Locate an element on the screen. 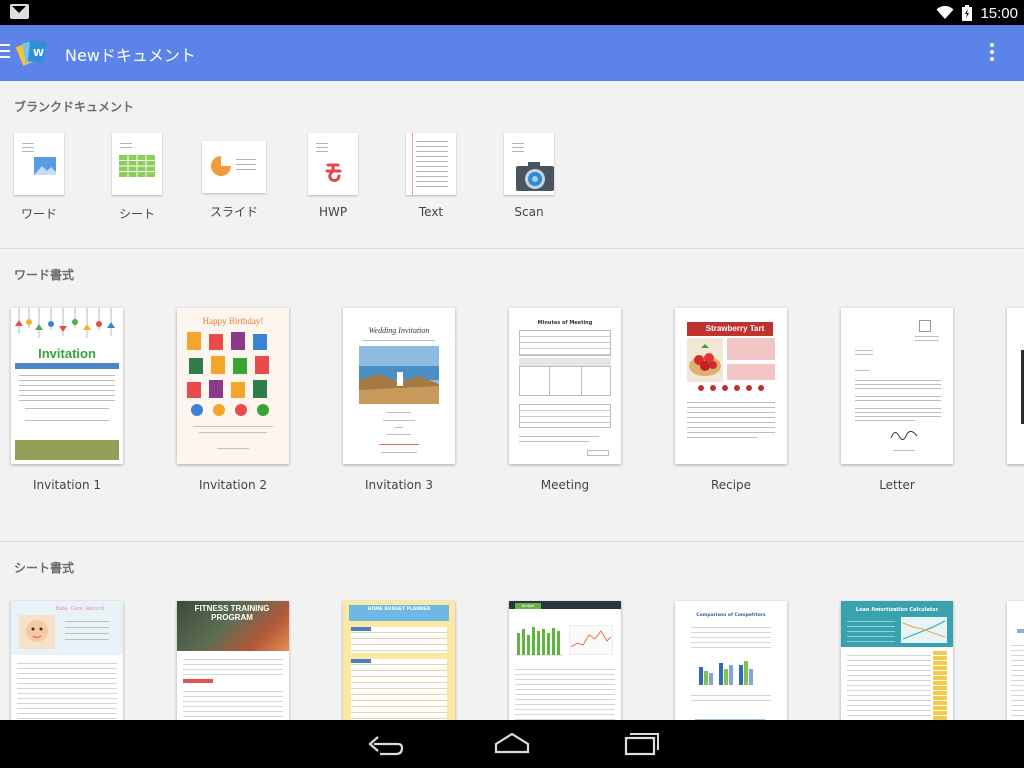 Image resolution: width=1024 pixels, height=768 pixels. wifi-icon is located at coordinates (945, 12).